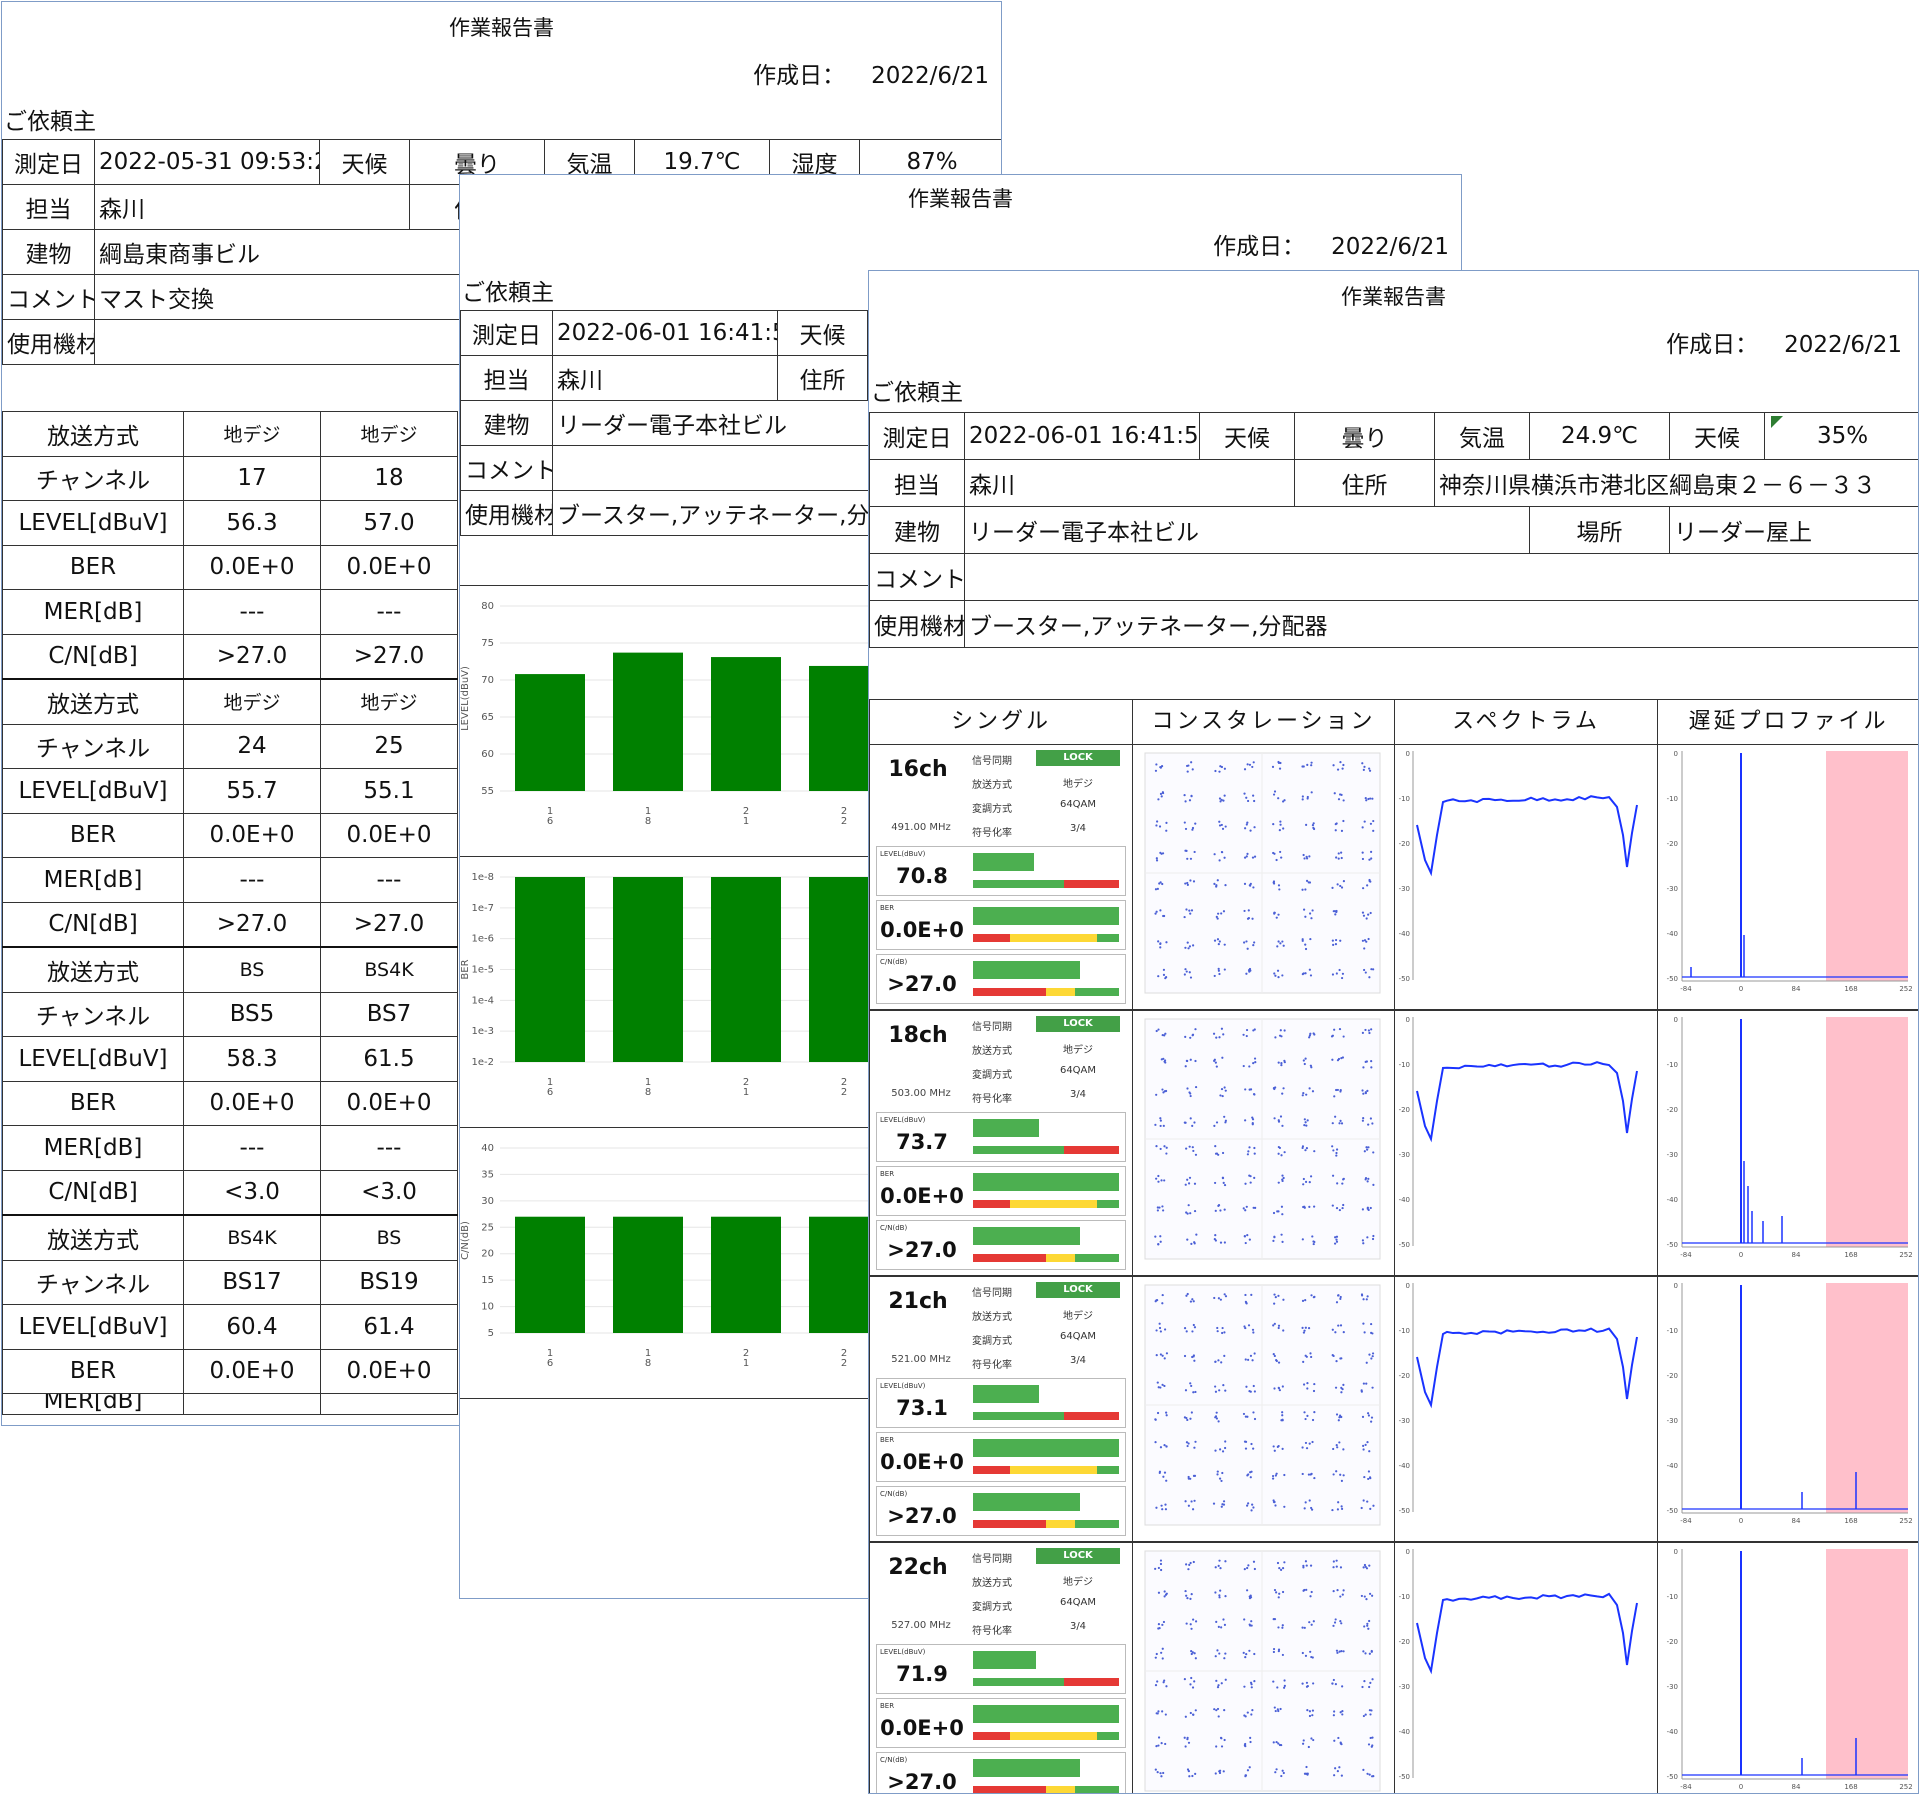  I want to click on report-title: 作業報告書, so click(960, 199).